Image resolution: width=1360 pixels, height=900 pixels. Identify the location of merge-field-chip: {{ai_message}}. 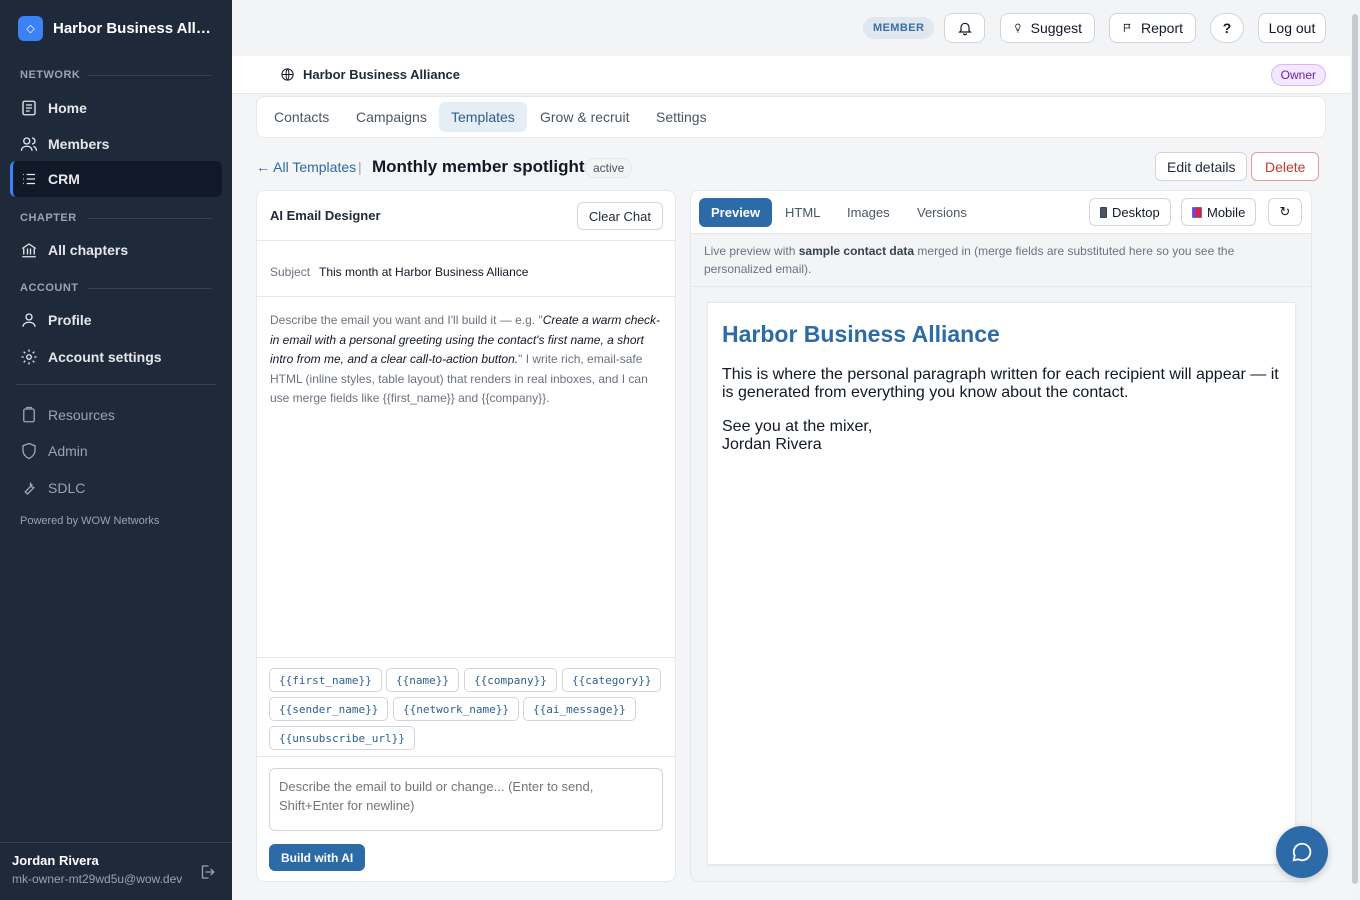
(579, 709).